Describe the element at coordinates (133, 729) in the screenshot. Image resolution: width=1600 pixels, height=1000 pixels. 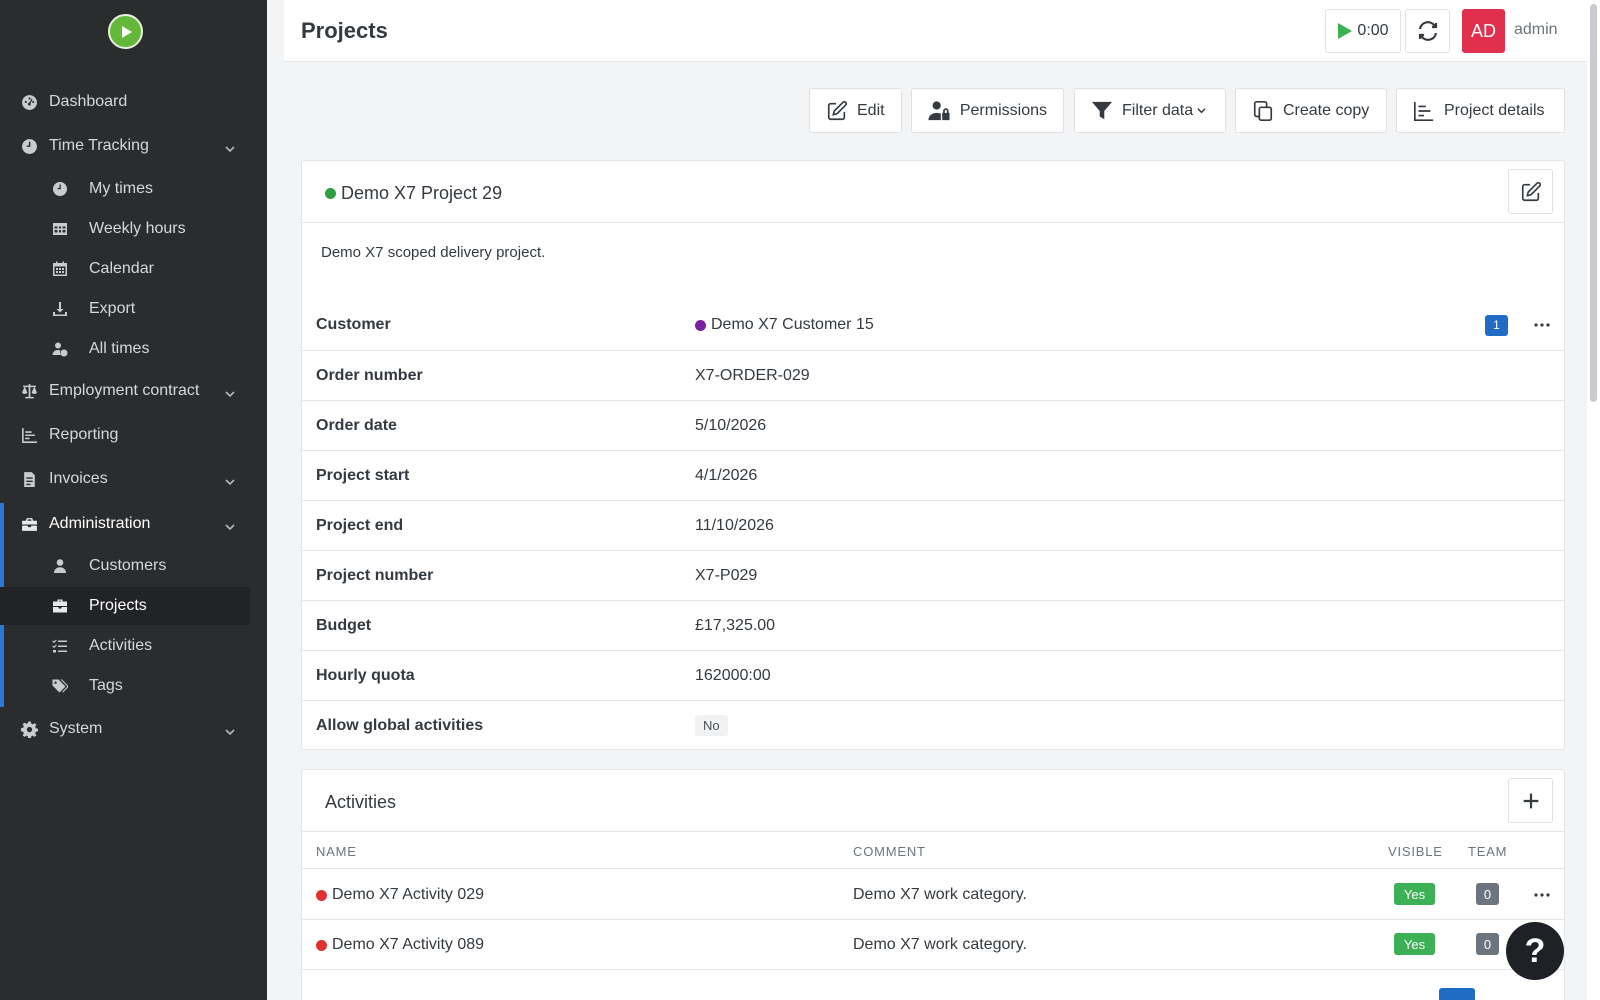
I see `sidebar-item-system: System` at that location.